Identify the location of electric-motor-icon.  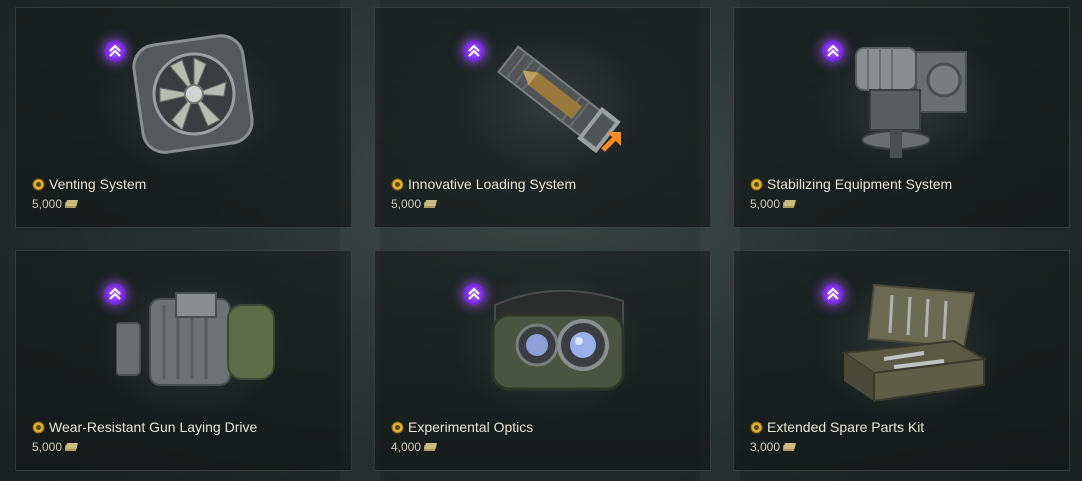
(195, 339).